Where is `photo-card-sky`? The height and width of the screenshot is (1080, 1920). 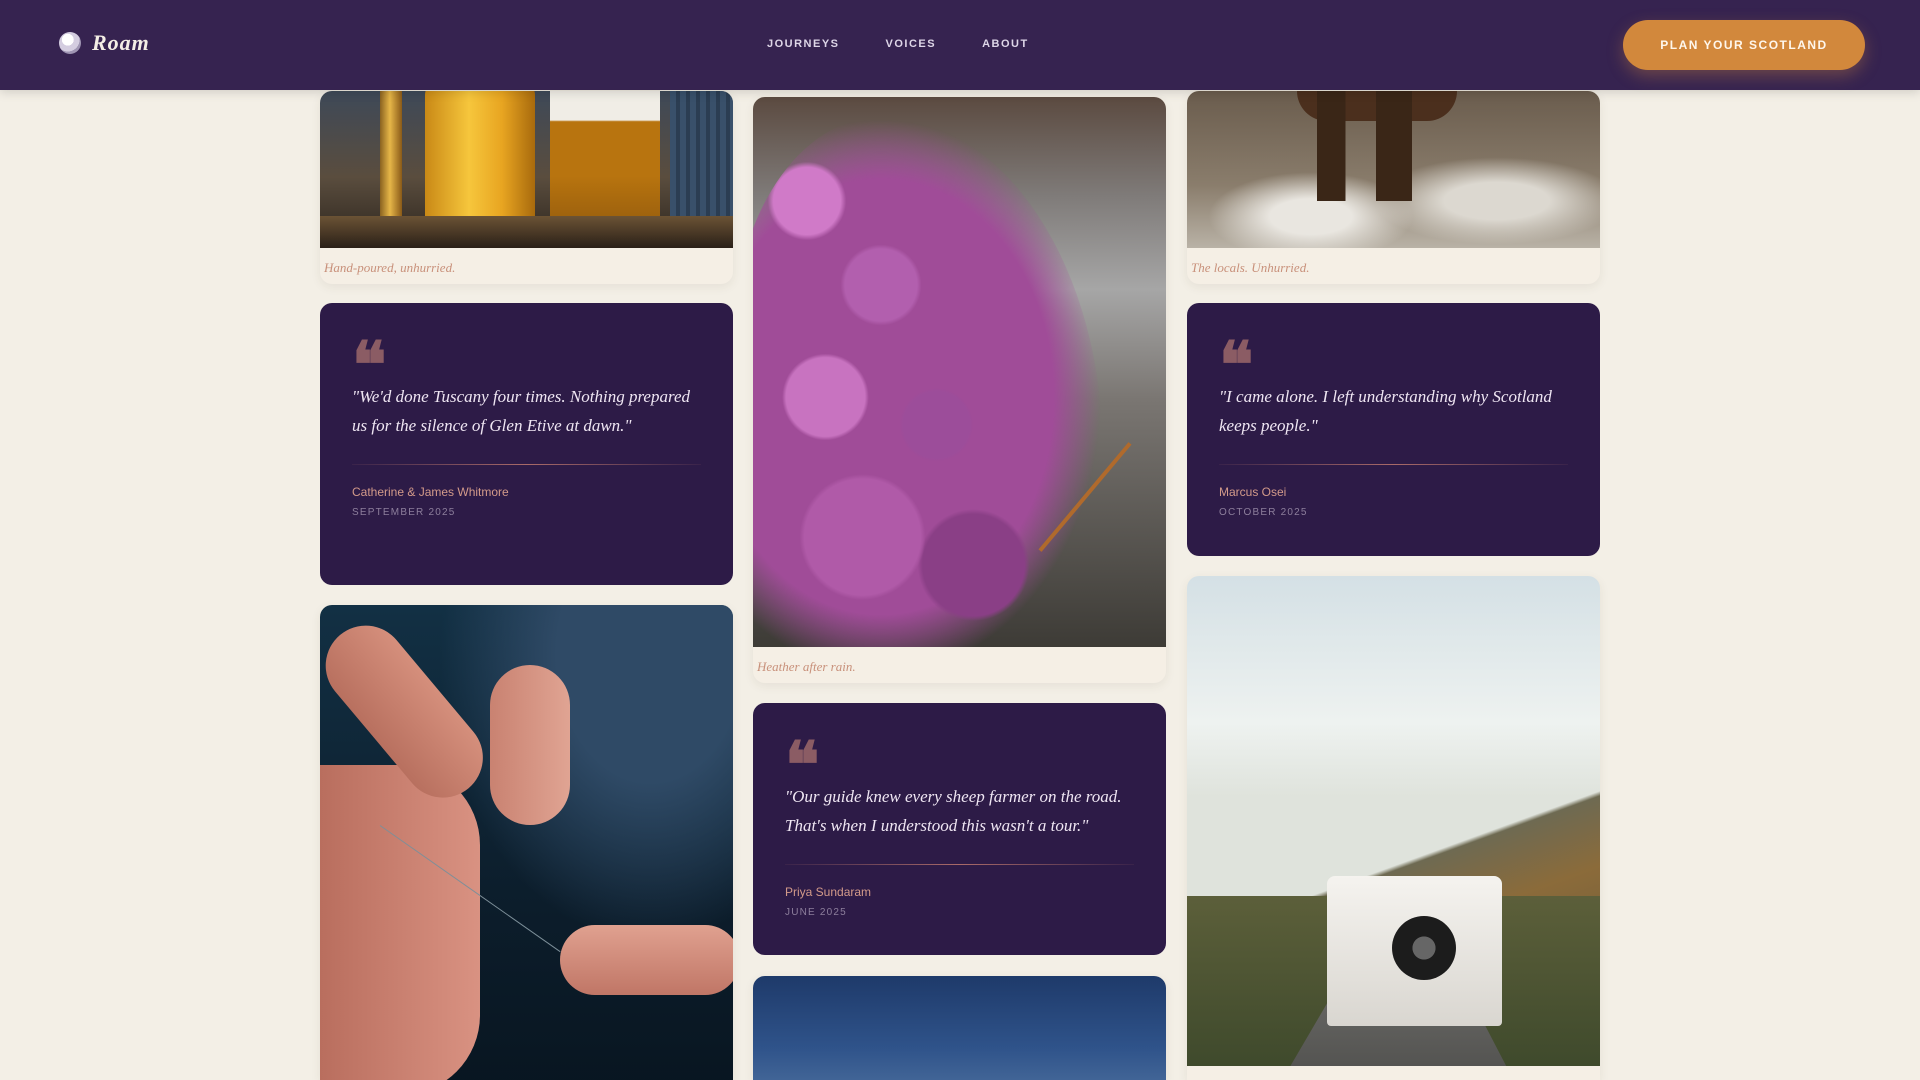
photo-card-sky is located at coordinates (959, 1028).